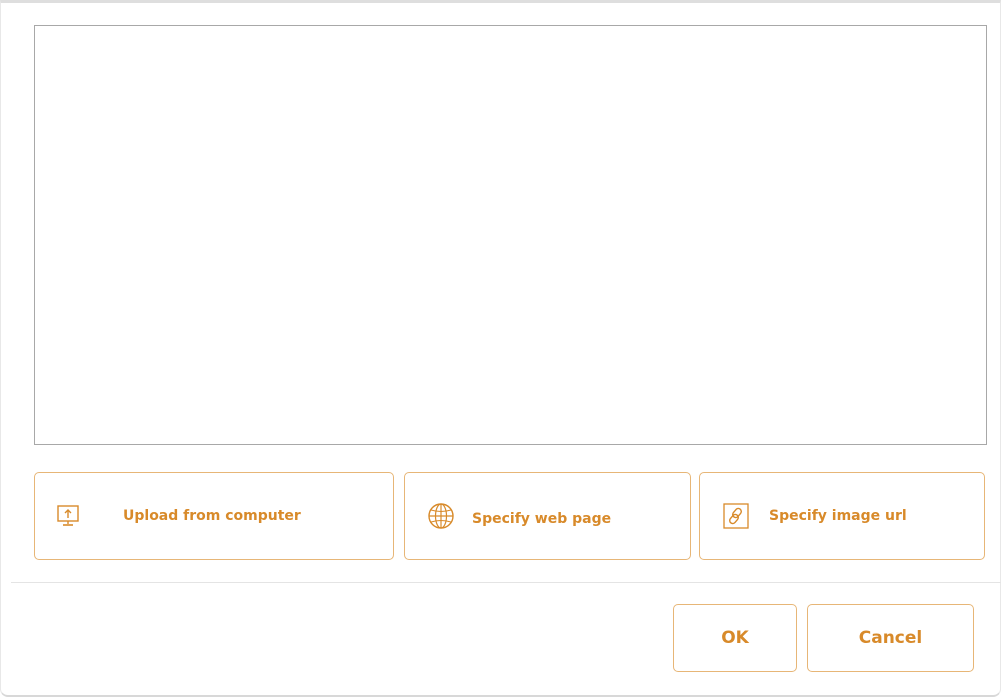  I want to click on upload-monitor-icon, so click(68, 516).